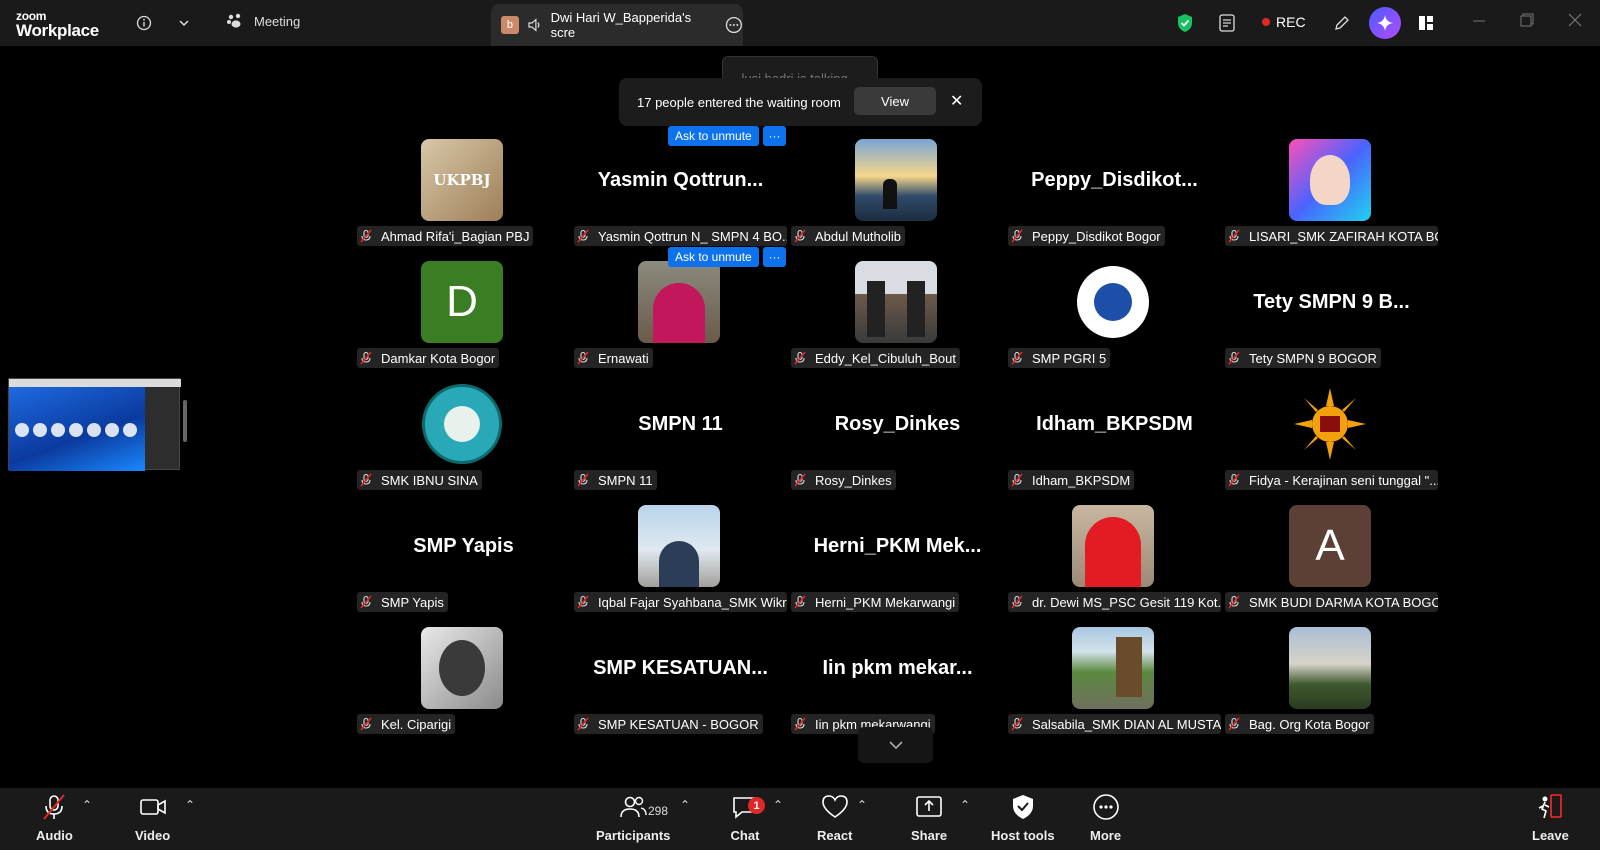 Image resolution: width=1600 pixels, height=850 pixels. What do you see at coordinates (1114, 319) in the screenshot?
I see `participant-tile: SMP PGRI 5` at bounding box center [1114, 319].